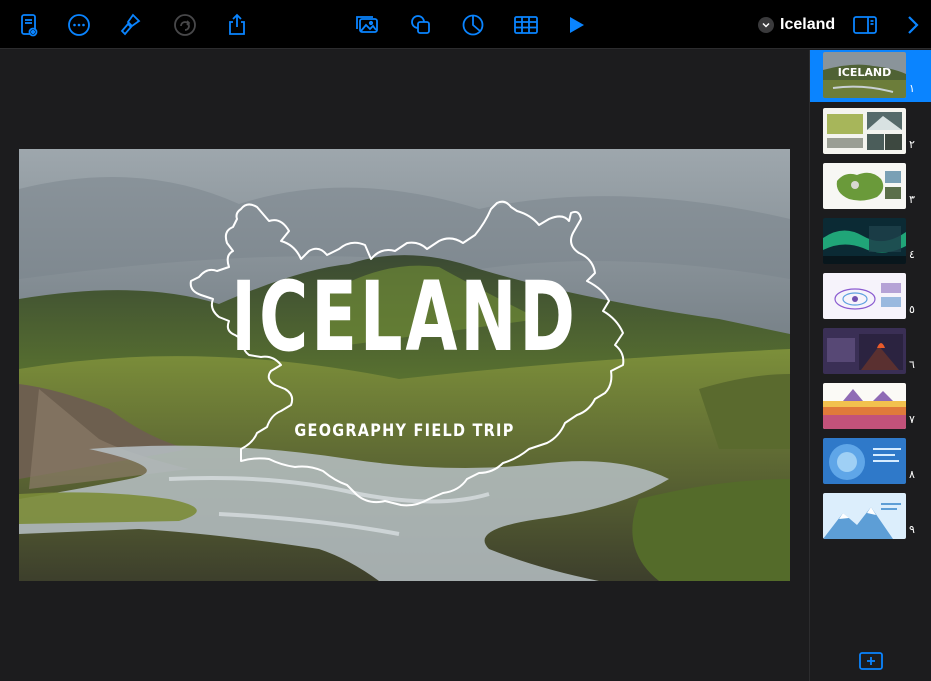  Describe the element at coordinates (912, 88) in the screenshot. I see `slide-number: ١` at that location.